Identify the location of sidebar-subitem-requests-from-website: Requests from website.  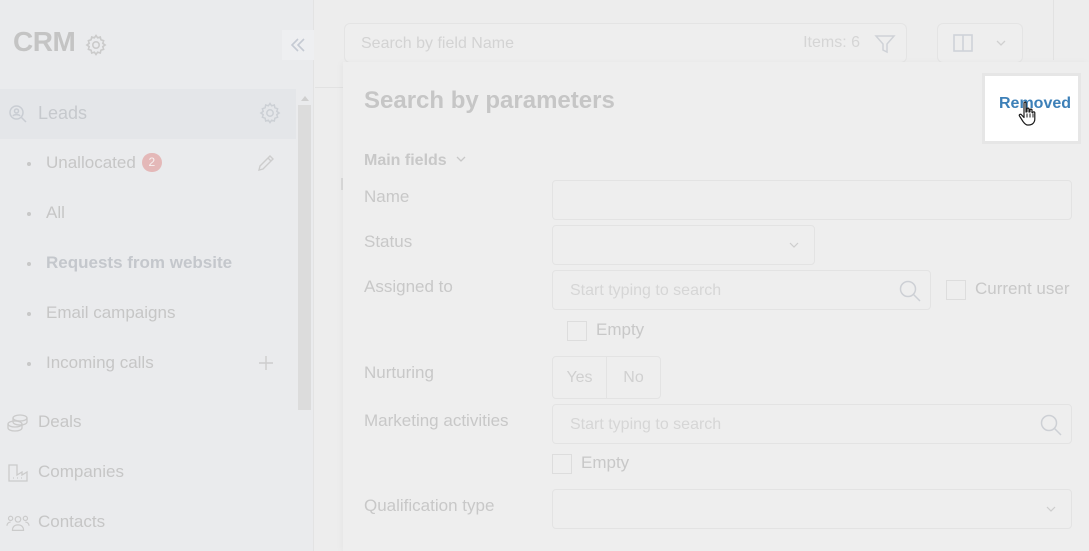
(148, 264).